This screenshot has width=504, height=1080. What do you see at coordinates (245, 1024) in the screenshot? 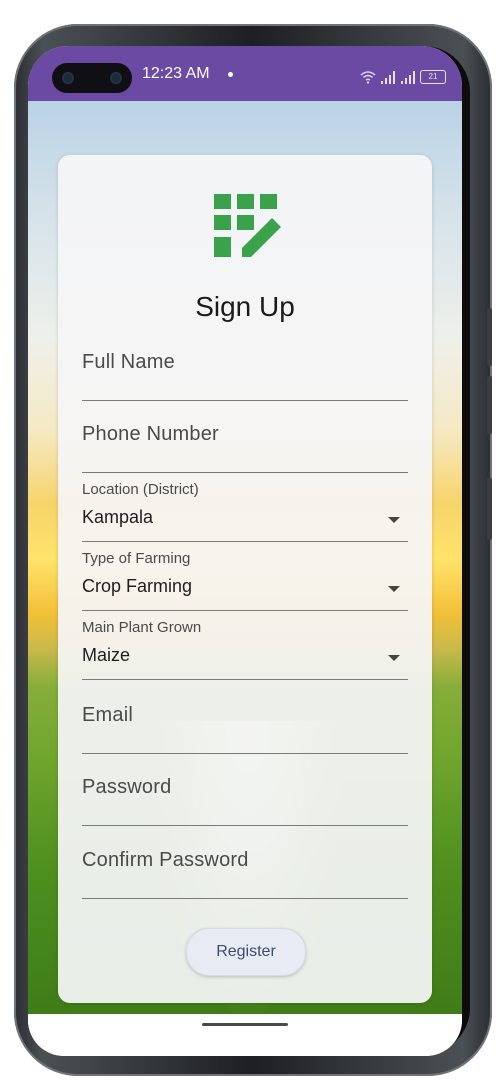
I see `home-indicator` at bounding box center [245, 1024].